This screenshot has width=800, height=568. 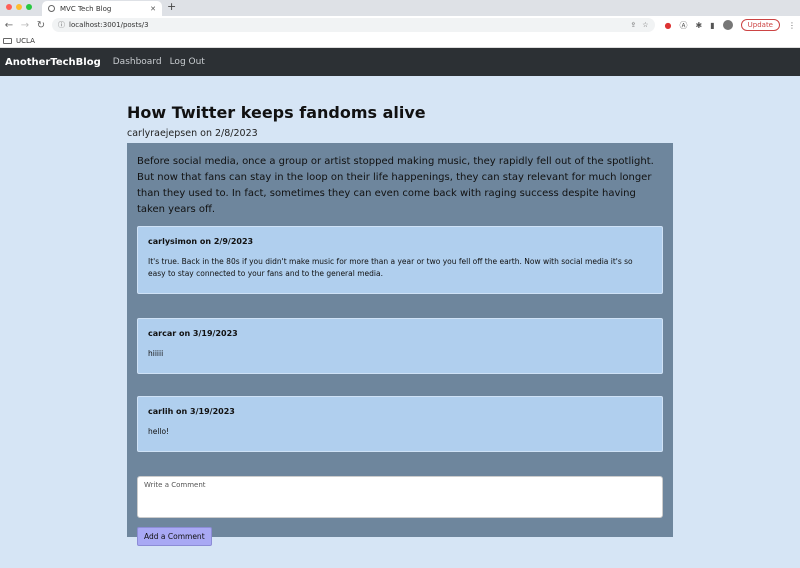 I want to click on profile-avatar, so click(x=727, y=25).